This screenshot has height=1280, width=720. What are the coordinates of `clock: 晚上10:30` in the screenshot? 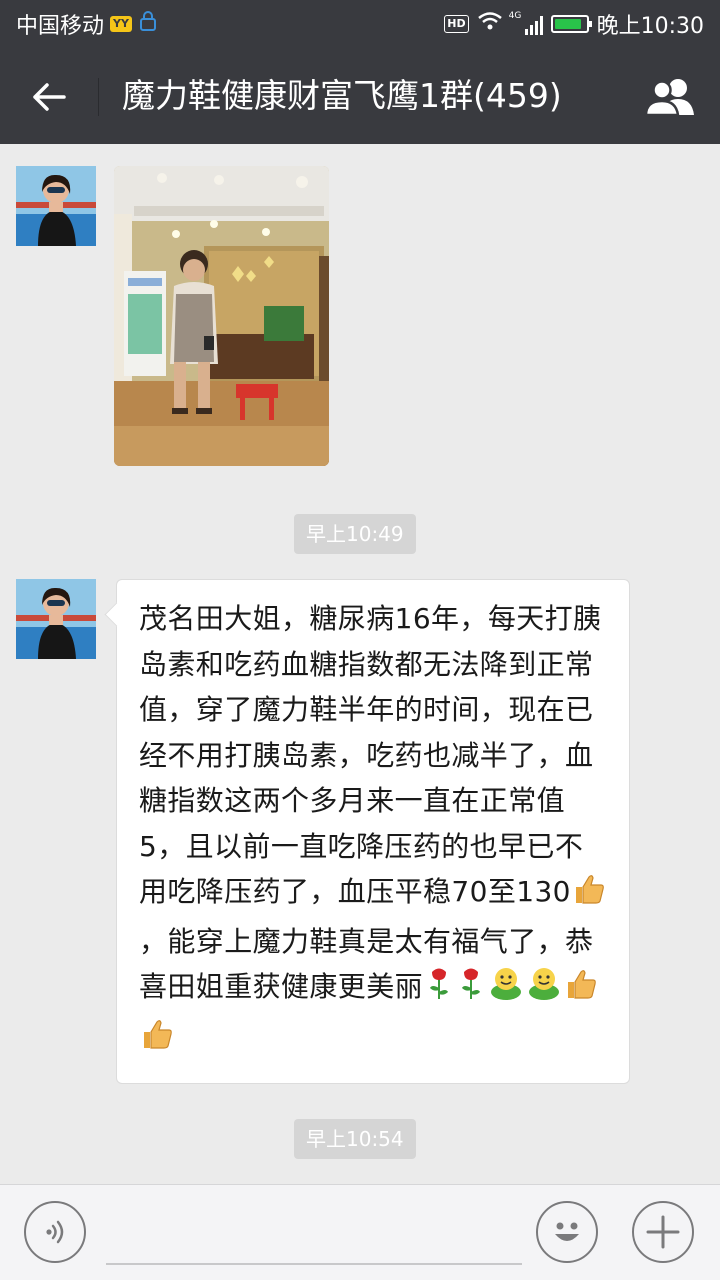 It's located at (650, 26).